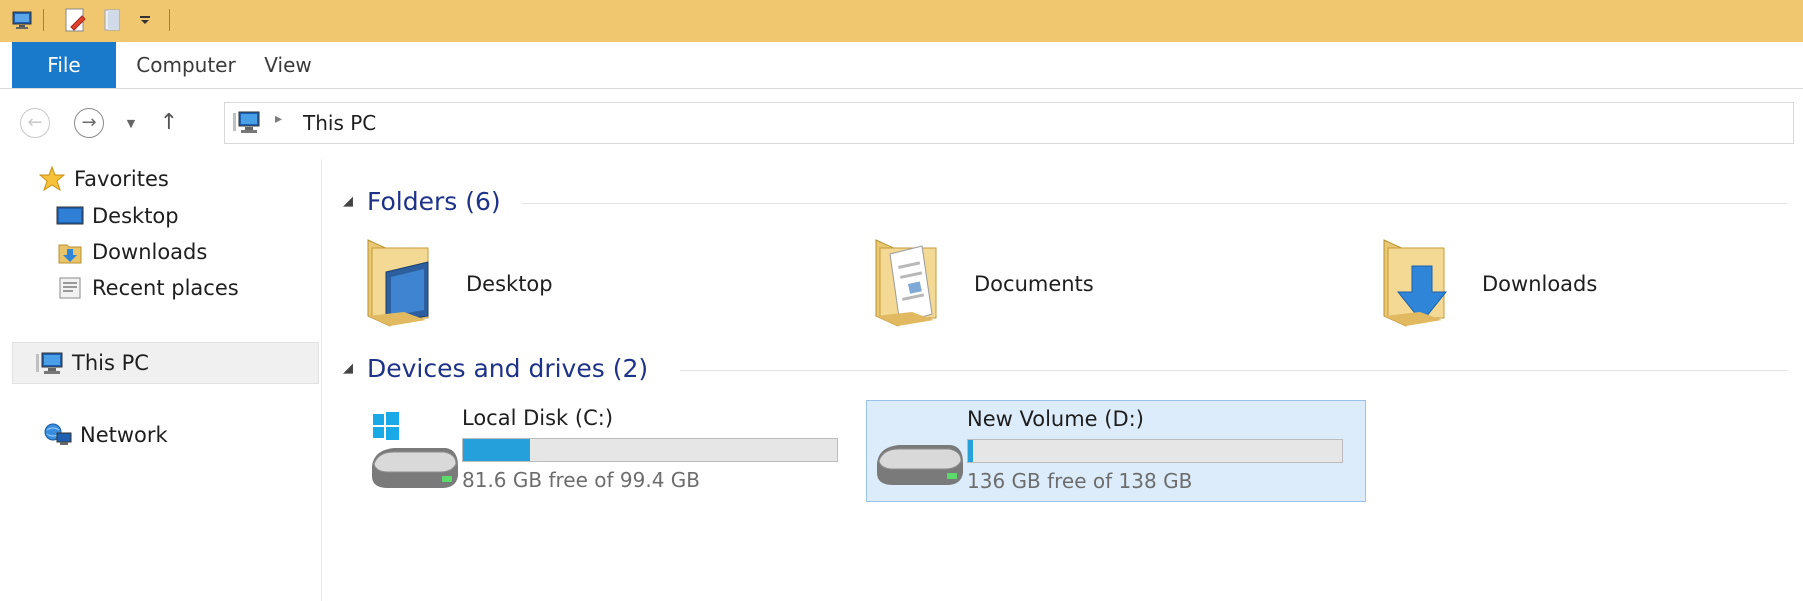 The image size is (1803, 601). What do you see at coordinates (919, 452) in the screenshot?
I see `hard-drive-icon` at bounding box center [919, 452].